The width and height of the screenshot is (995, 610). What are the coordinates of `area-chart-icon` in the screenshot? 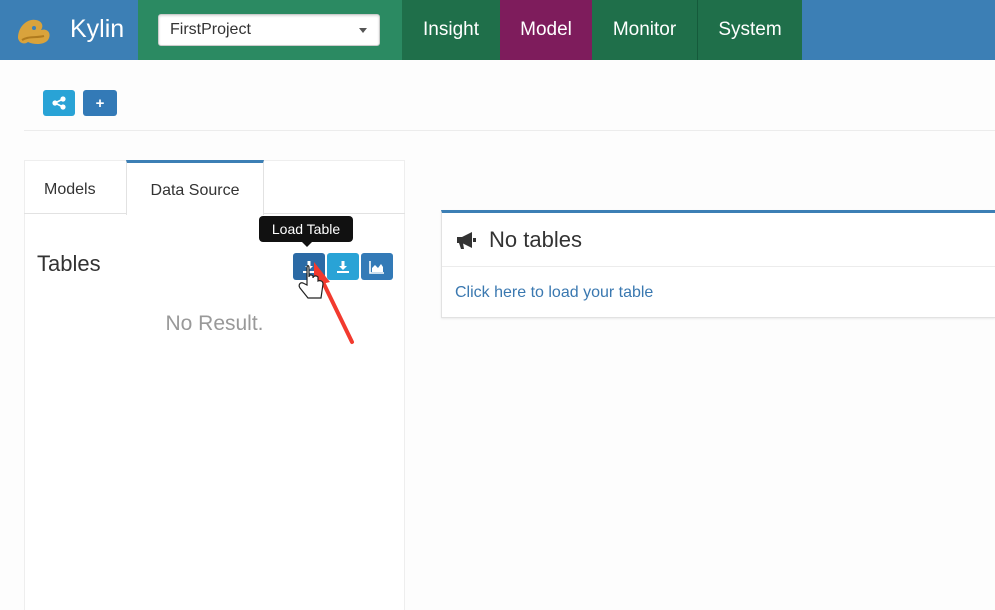 It's located at (376, 267).